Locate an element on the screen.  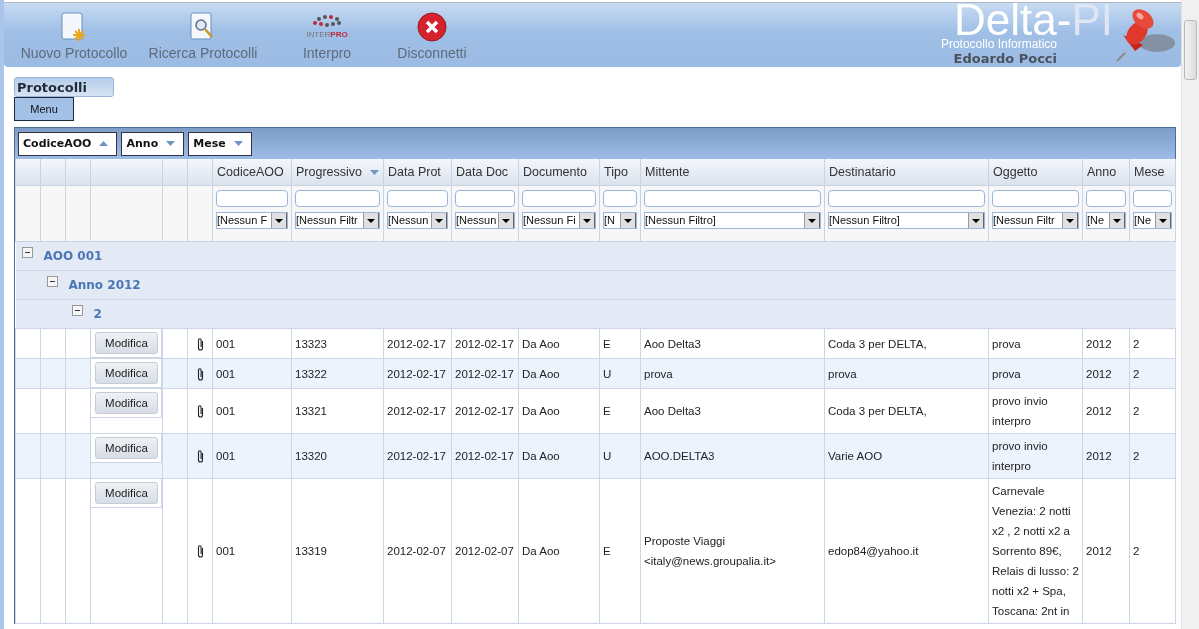
table-cell: 13323 is located at coordinates (337, 343).